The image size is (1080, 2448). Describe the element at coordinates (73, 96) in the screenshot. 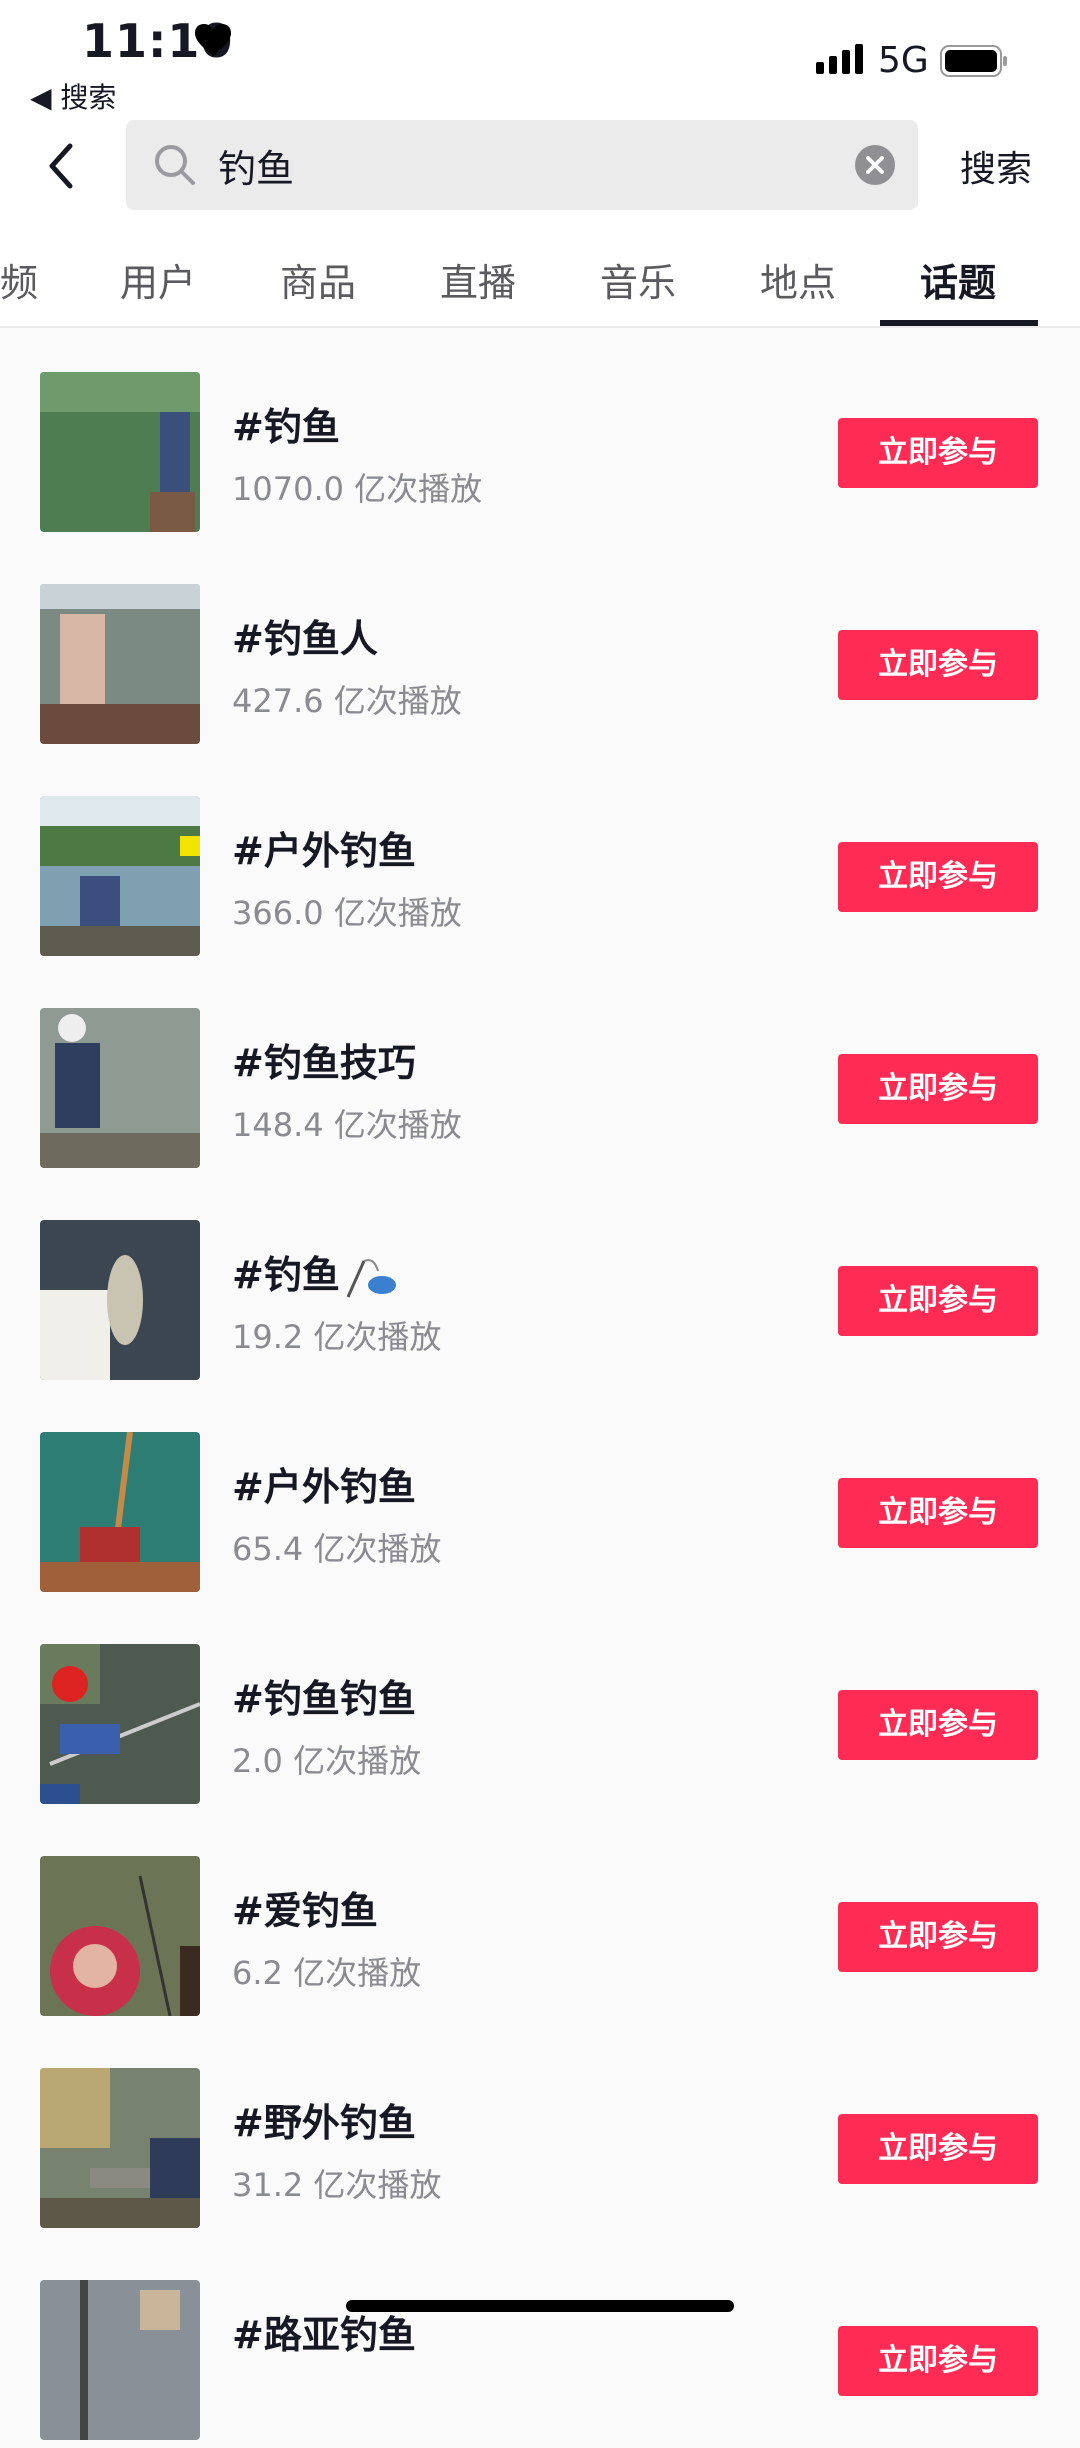

I see `back-to-app-link: ◀ 搜索` at that location.